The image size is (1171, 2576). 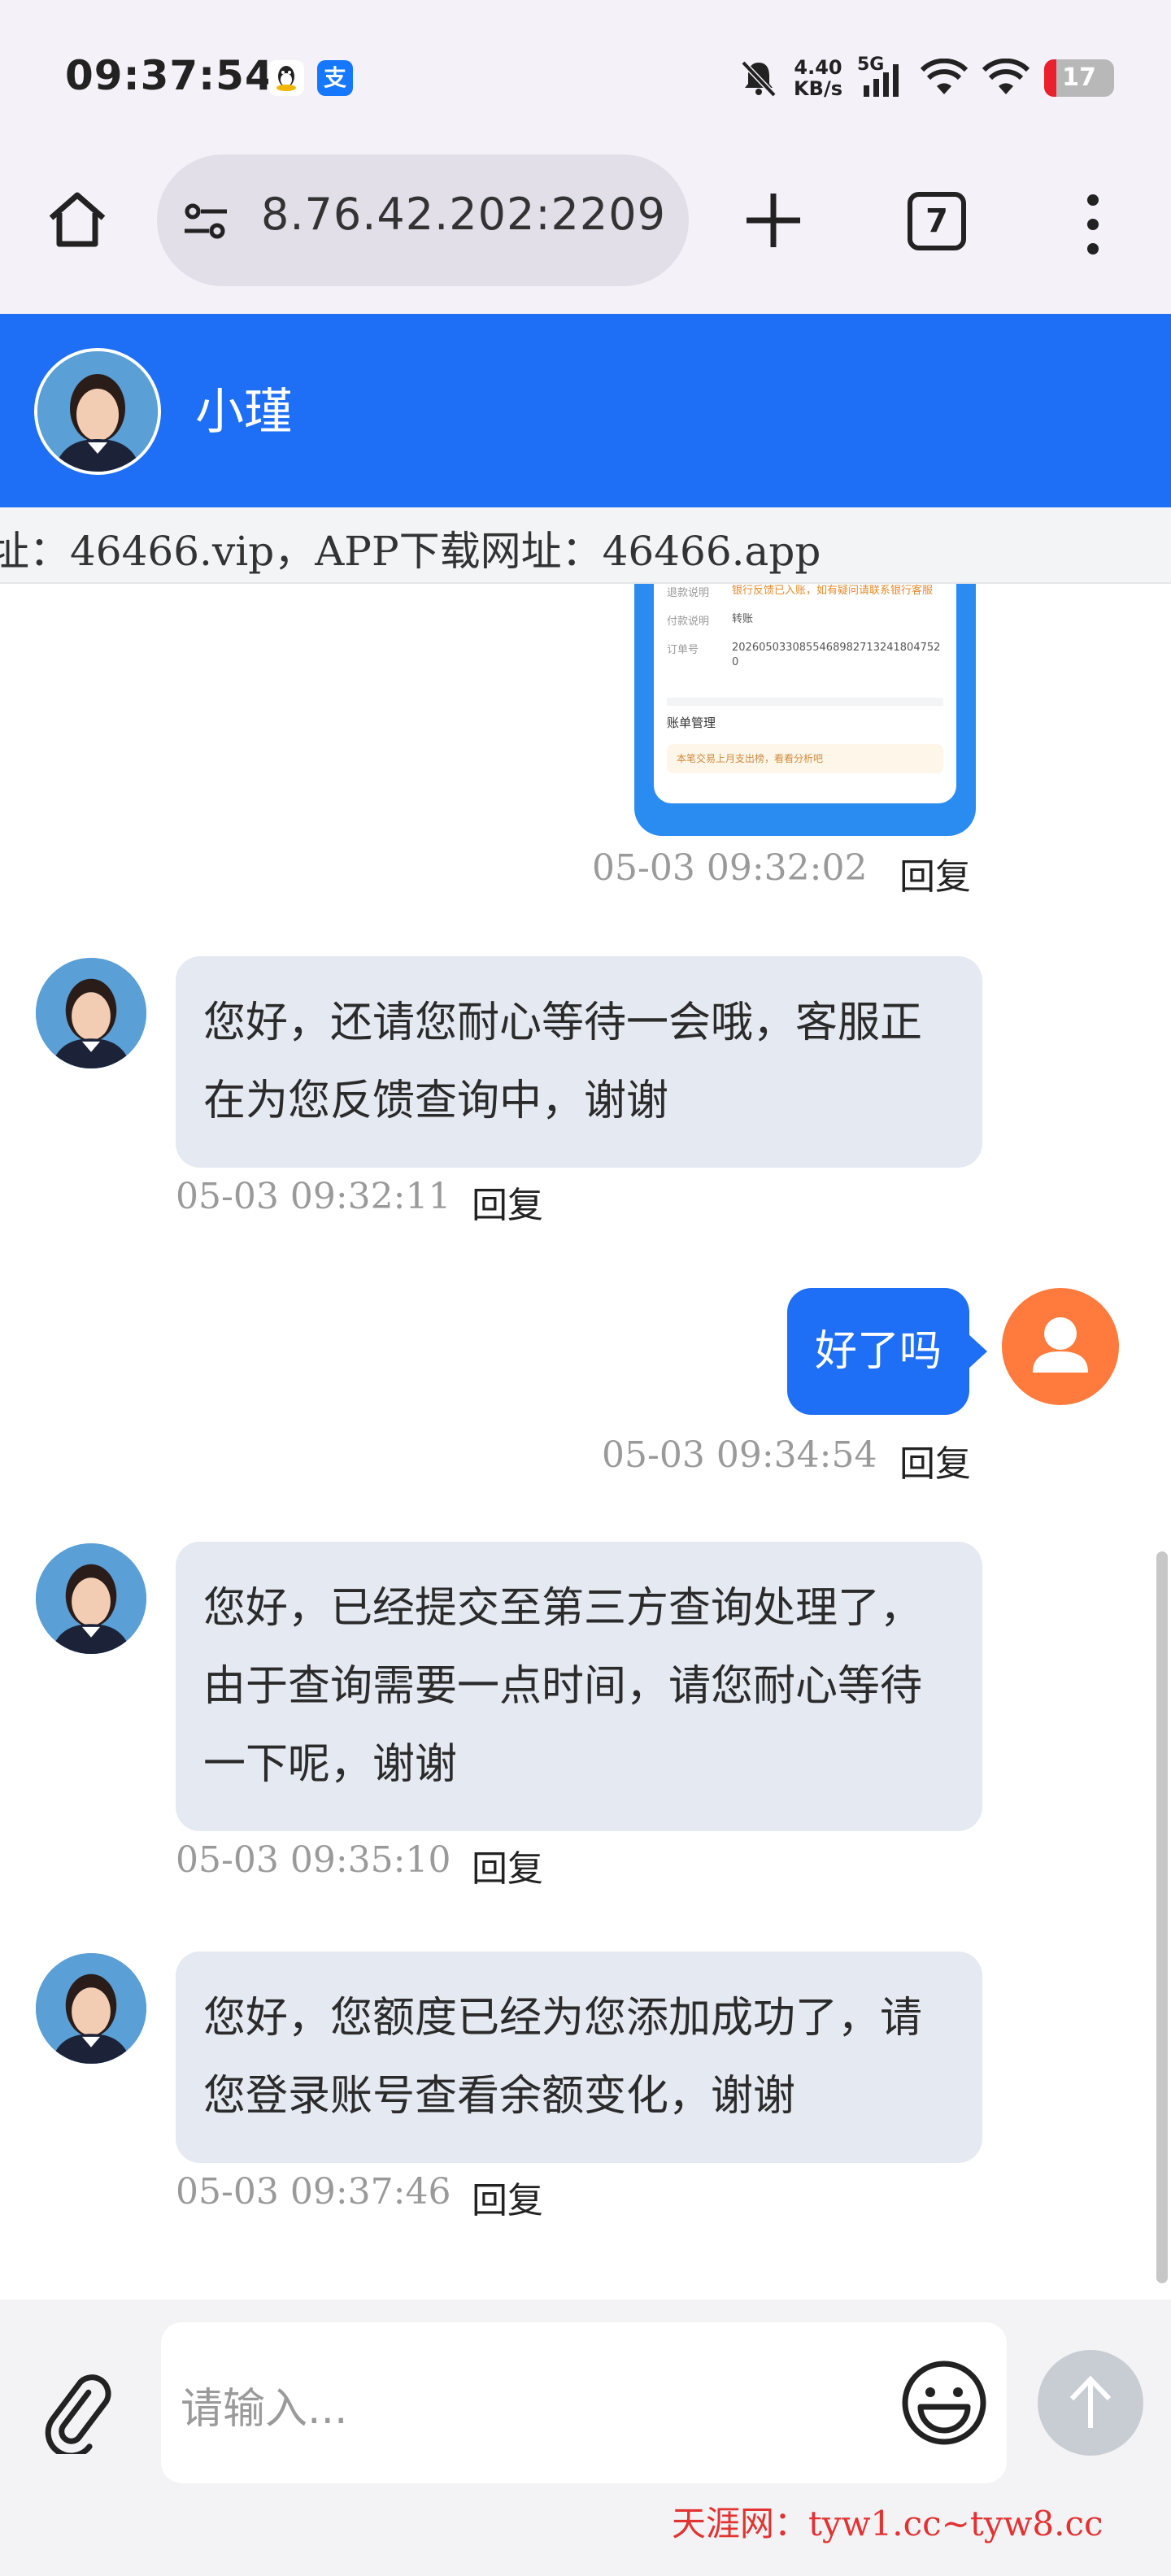 I want to click on message-time: 05-03 09:32:11, so click(x=313, y=1196).